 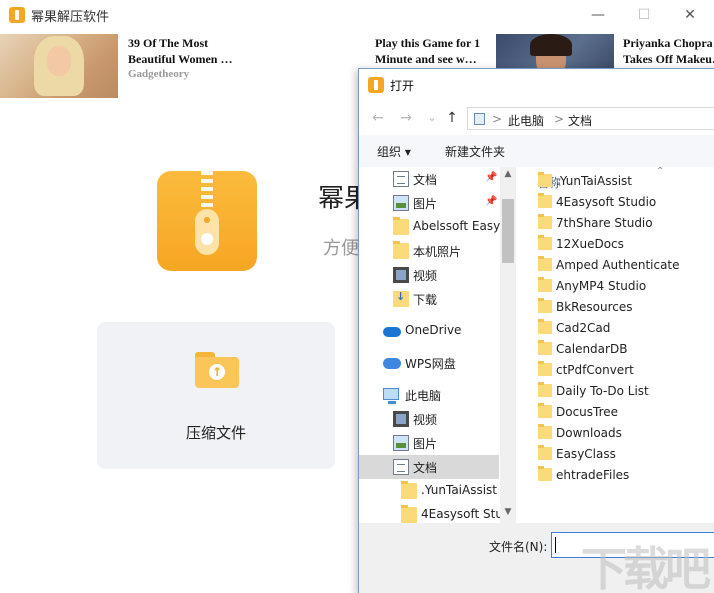 I want to click on app-titlebar: 幂果解压软件 — ☐ ✕, so click(x=357, y=16).